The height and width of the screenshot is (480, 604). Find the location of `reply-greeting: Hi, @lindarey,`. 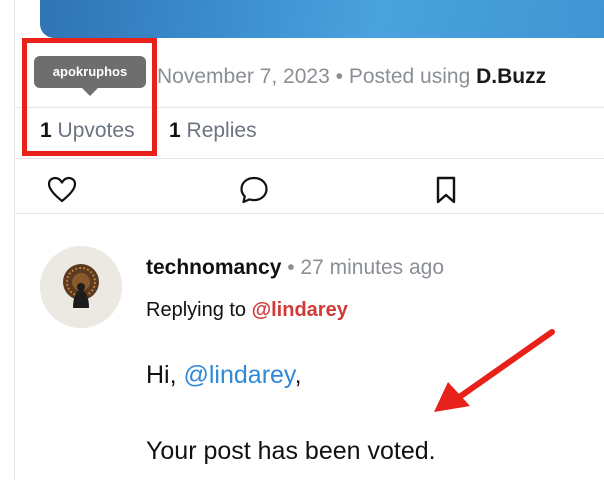

reply-greeting: Hi, @lindarey, is located at coordinates (224, 375).